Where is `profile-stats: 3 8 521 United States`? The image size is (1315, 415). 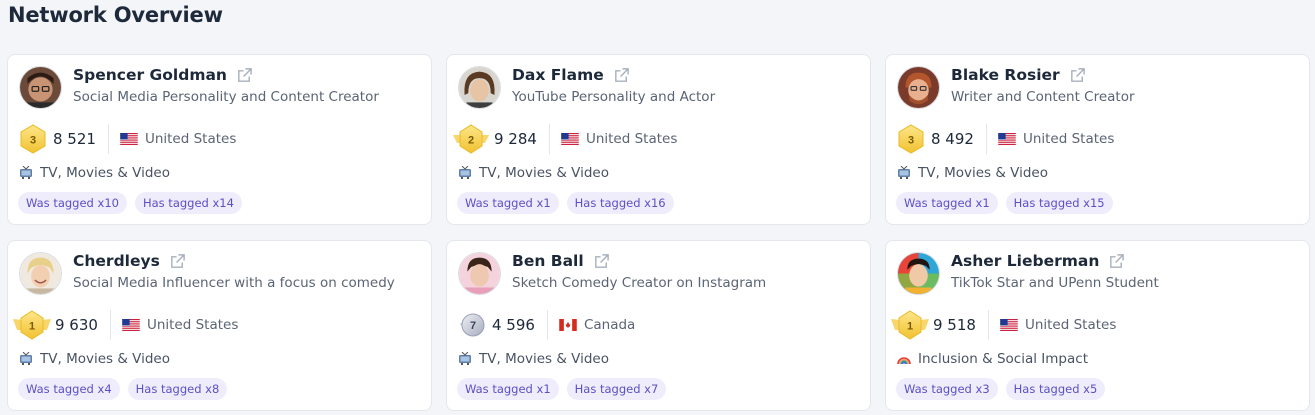 profile-stats: 3 8 521 United States is located at coordinates (127, 139).